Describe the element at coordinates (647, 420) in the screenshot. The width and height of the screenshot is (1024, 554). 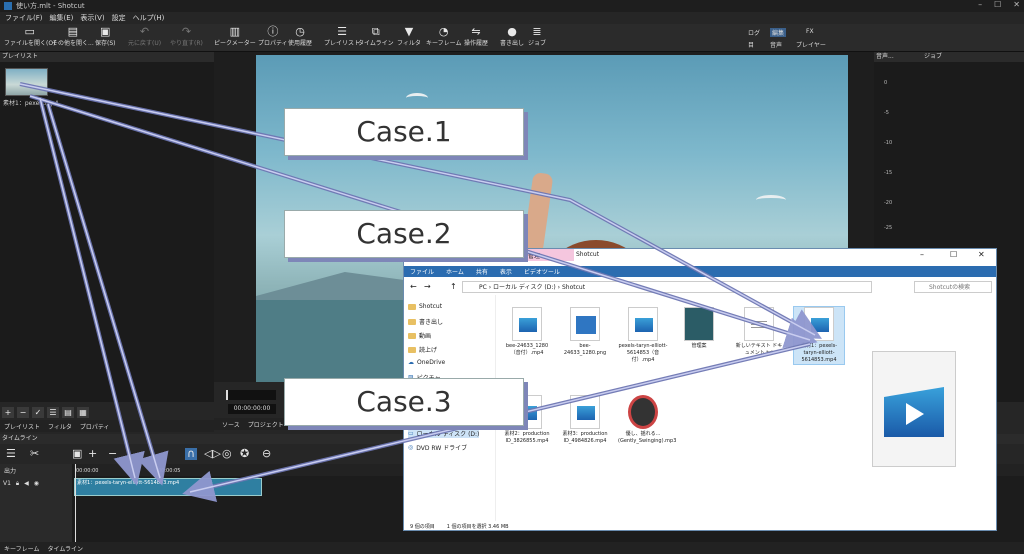
I see `file-item: 優し、揺れる... (Gently_Swinging).mp3` at that location.